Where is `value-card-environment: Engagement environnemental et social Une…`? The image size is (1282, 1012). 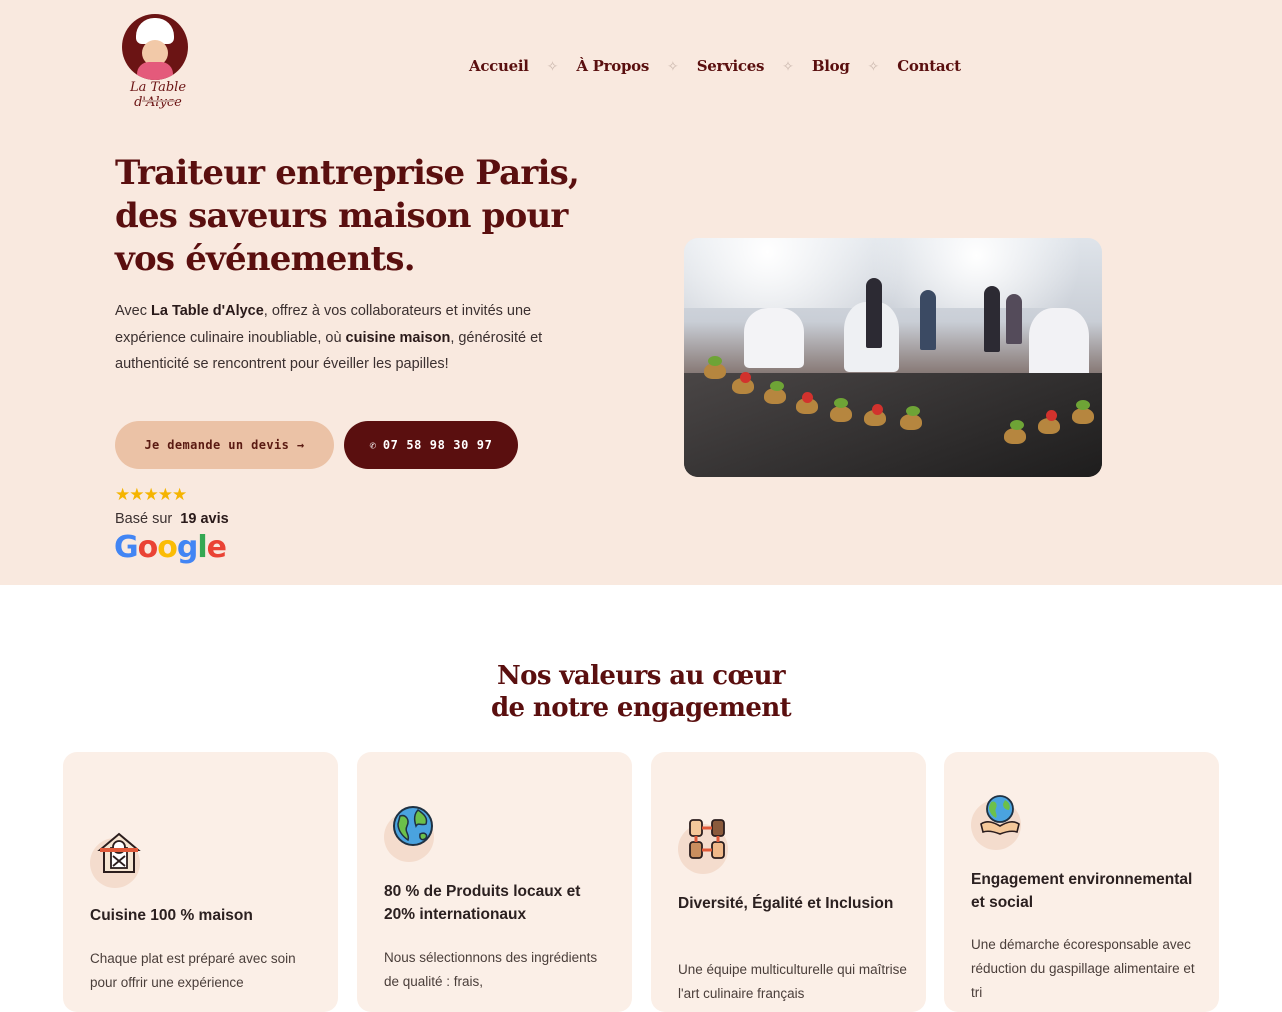
value-card-environment: Engagement environnemental et social Une… is located at coordinates (1081, 882).